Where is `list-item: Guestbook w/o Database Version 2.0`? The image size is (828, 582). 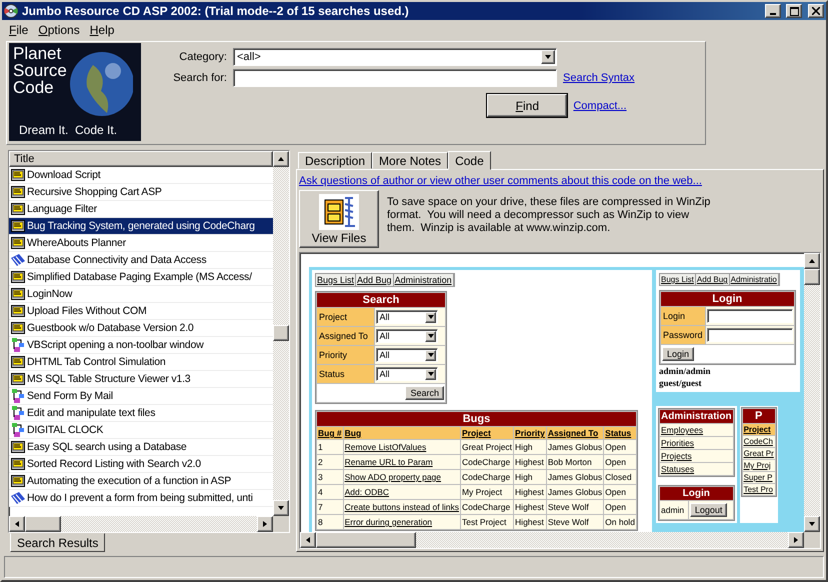
list-item: Guestbook w/o Database Version 2.0 is located at coordinates (141, 328).